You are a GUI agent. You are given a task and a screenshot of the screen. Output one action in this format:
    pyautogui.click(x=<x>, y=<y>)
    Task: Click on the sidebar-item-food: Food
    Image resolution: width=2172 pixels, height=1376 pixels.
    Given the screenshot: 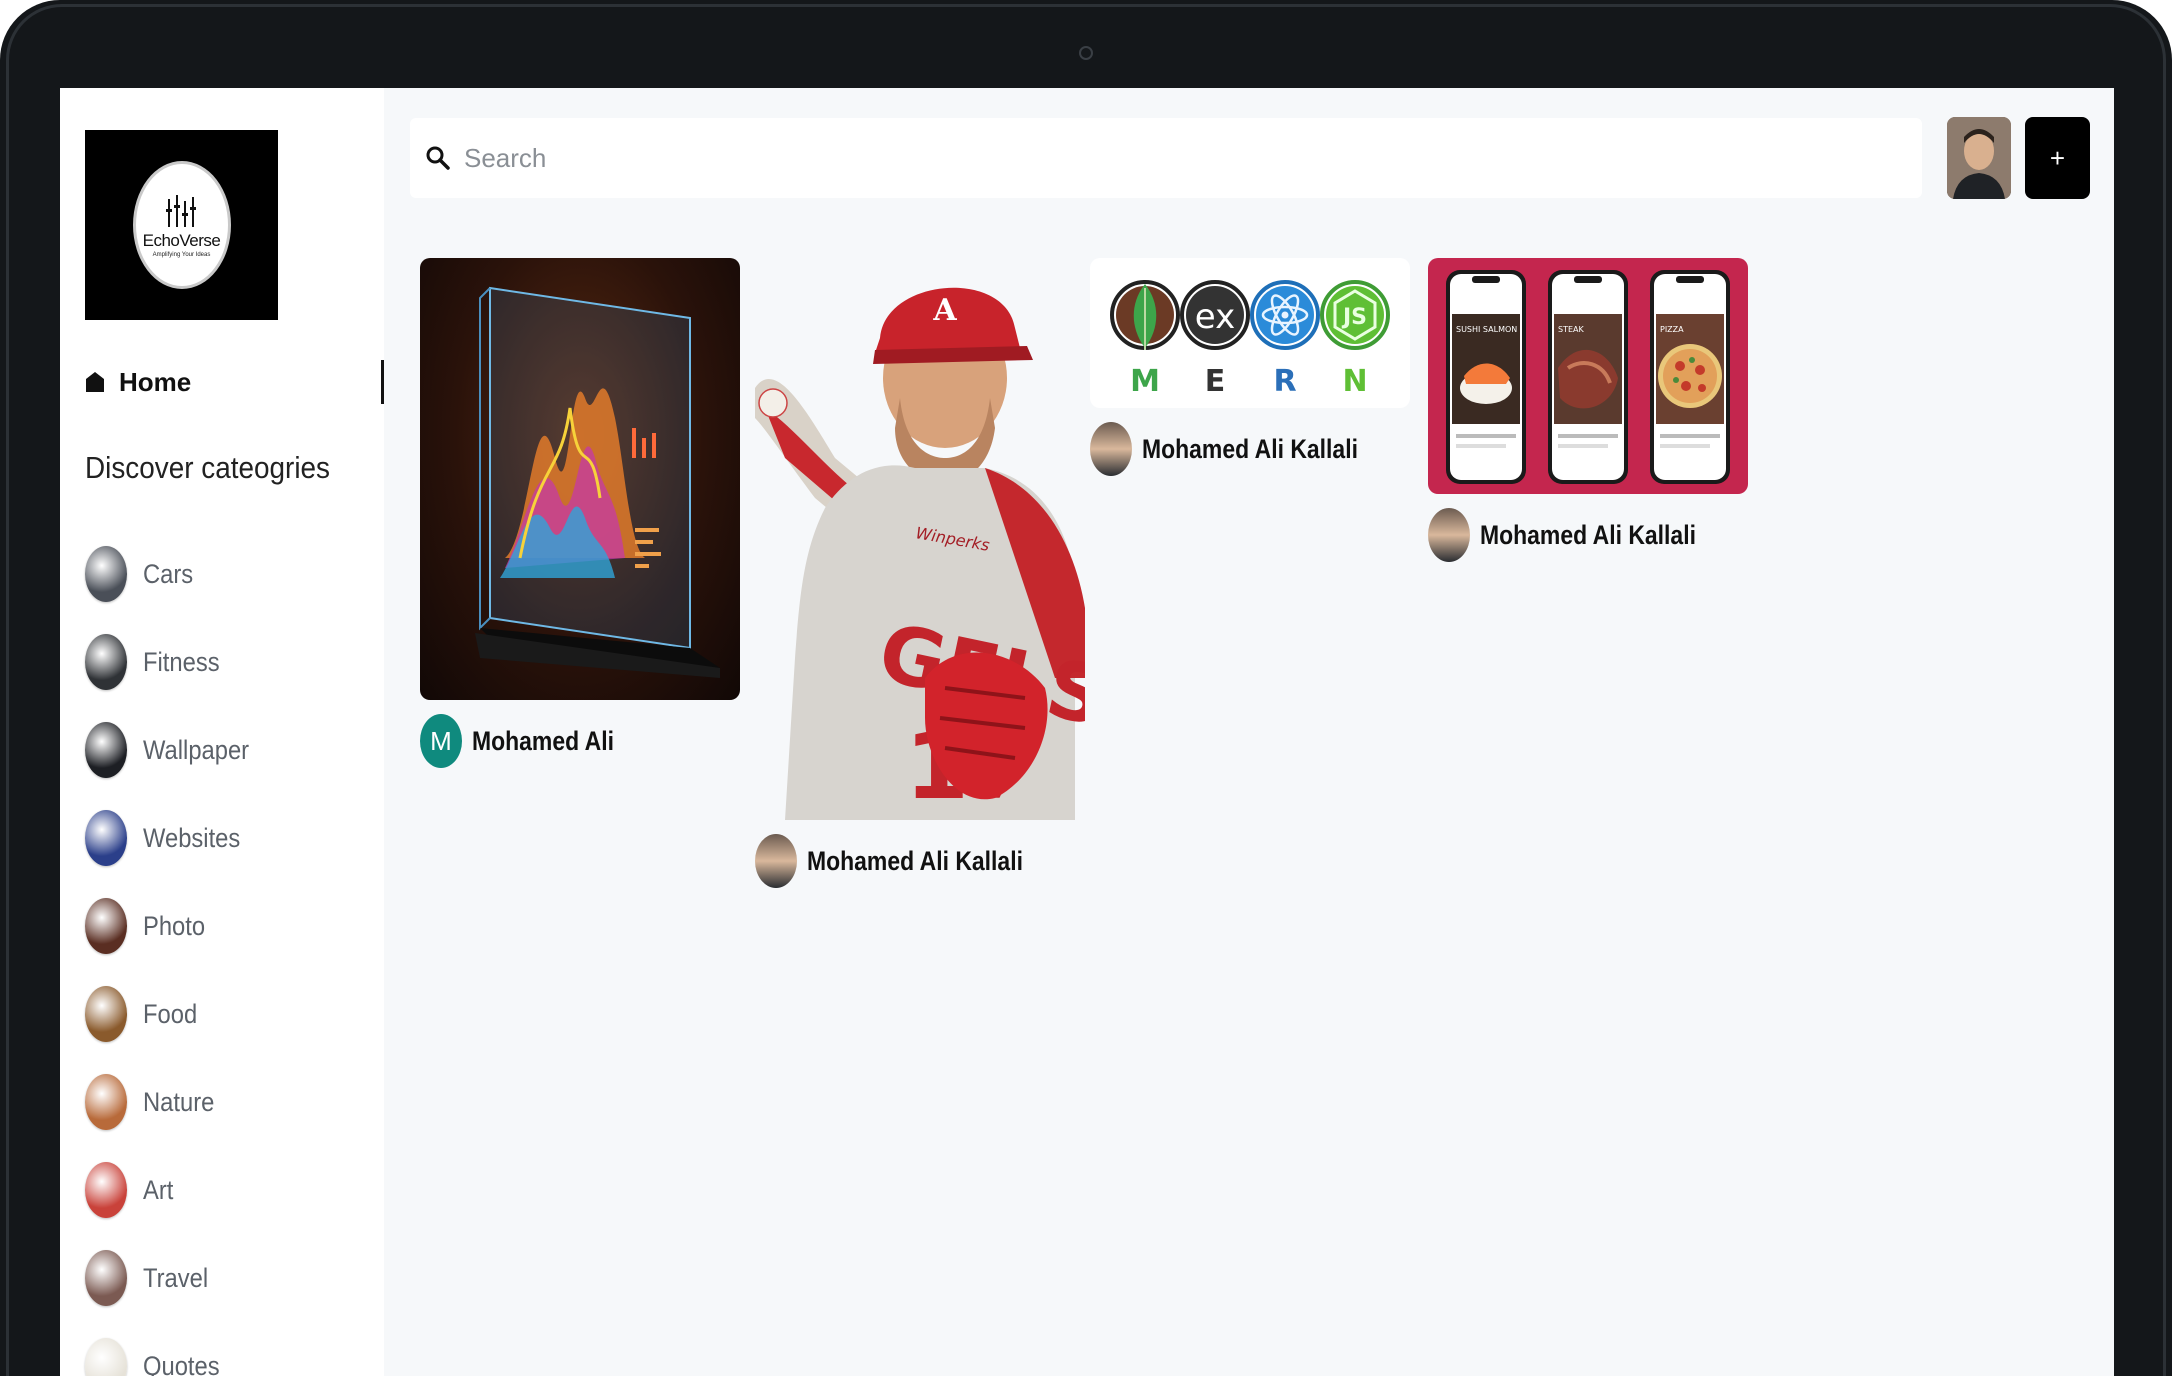 What is the action you would take?
    pyautogui.click(x=174, y=1014)
    